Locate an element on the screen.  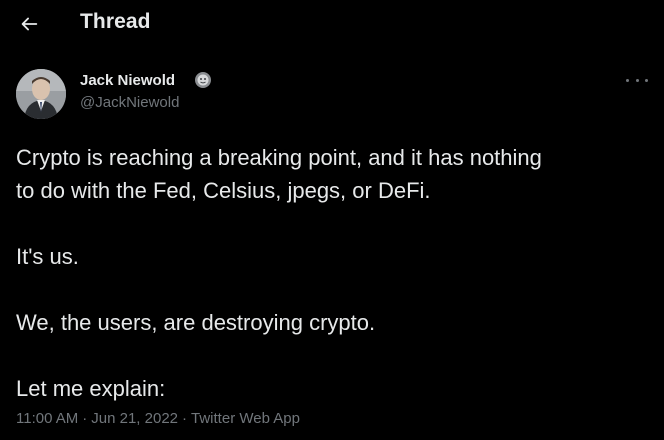
badge-icon is located at coordinates (203, 80).